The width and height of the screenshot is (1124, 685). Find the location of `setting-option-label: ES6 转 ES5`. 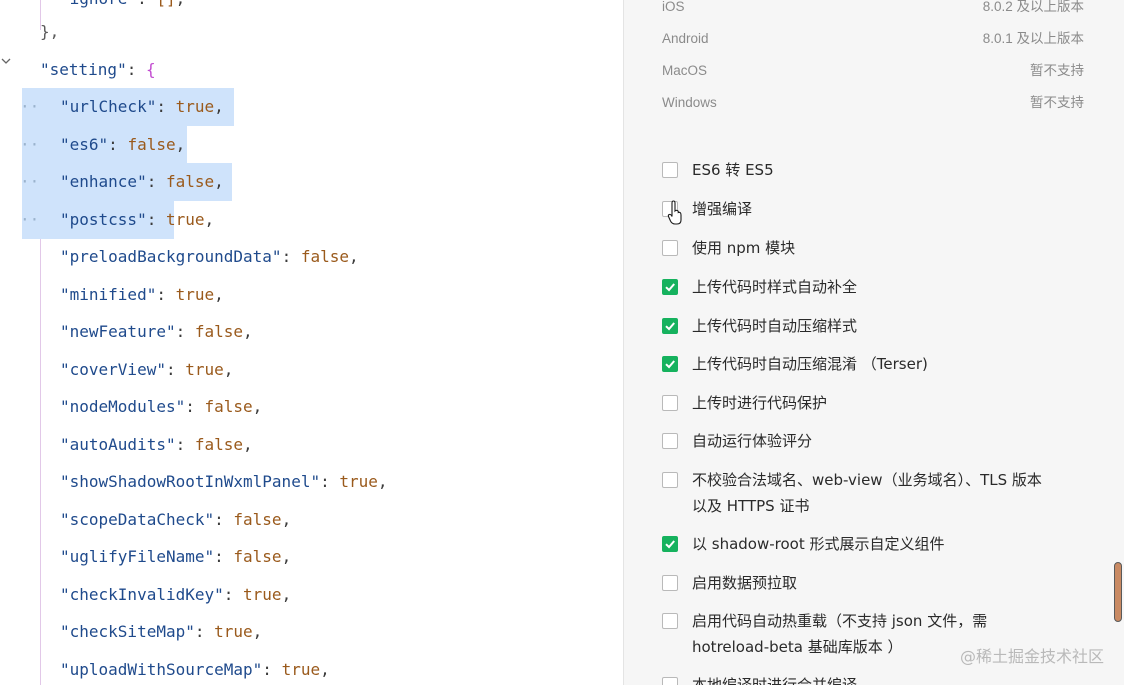

setting-option-label: ES6 转 ES5 is located at coordinates (733, 170).